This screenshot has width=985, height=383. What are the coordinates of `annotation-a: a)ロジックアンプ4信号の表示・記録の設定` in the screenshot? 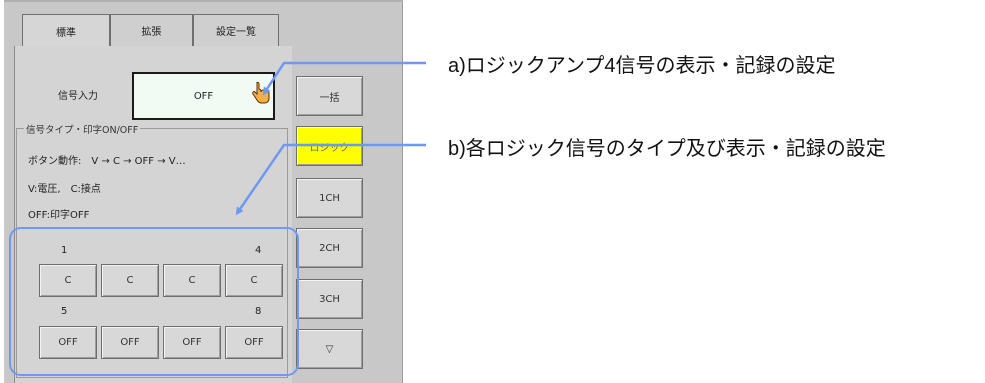 It's located at (642, 66).